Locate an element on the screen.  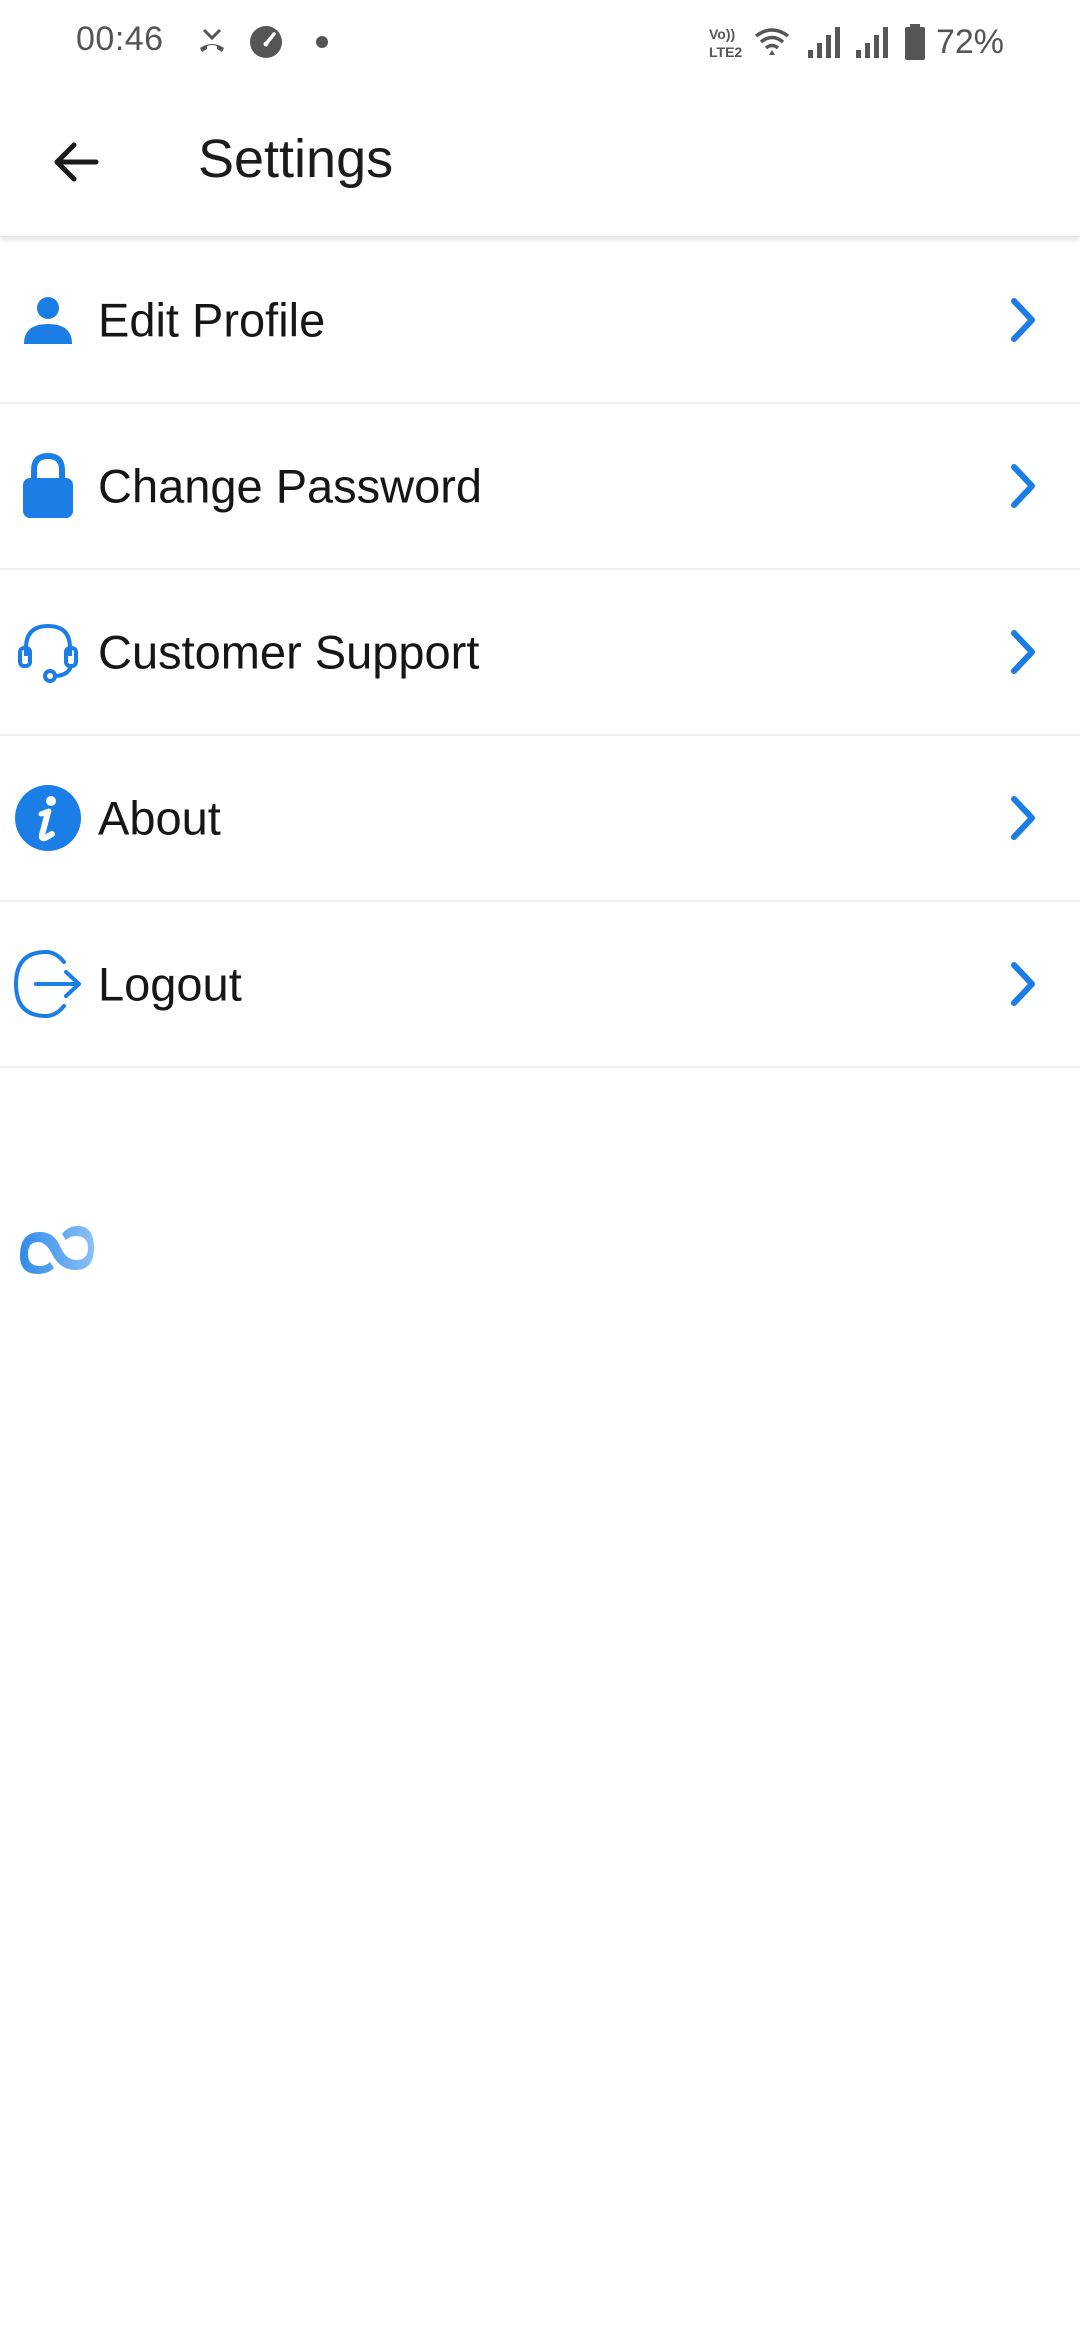
wifi-icon is located at coordinates (772, 42).